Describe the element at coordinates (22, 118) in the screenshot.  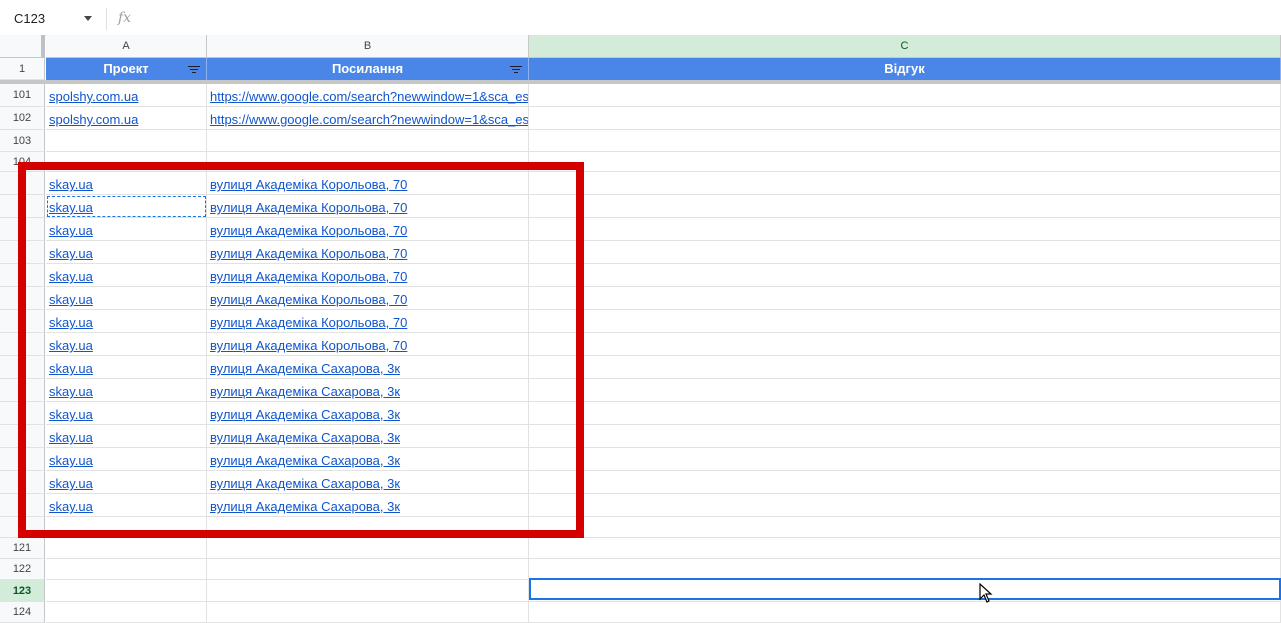
I see `row-header: 102` at that location.